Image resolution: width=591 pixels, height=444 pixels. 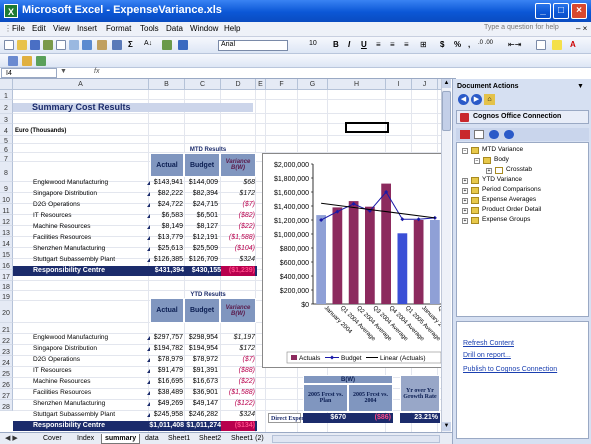 I want to click on sort-icon: A↓, so click(x=148, y=43).